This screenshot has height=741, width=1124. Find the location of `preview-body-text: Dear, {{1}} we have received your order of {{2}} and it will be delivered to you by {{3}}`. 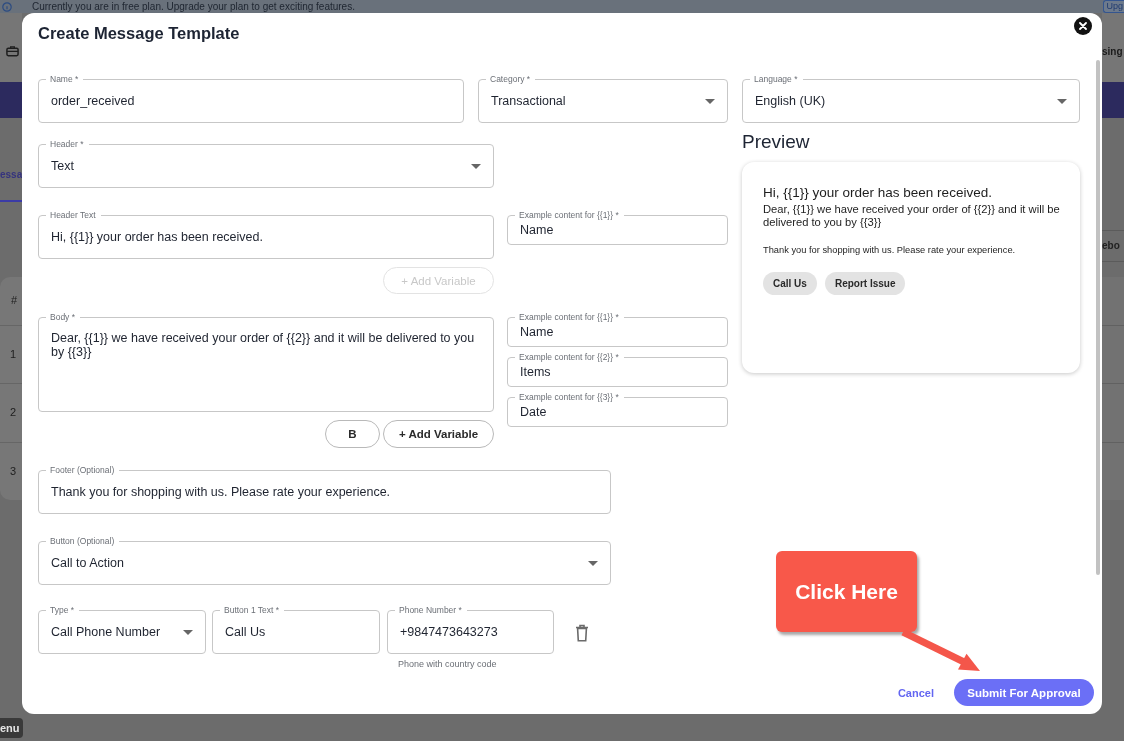

preview-body-text: Dear, {{1}} we have received your order of {{2}} and it will be delivered to you by {{3}} is located at coordinates (912, 216).